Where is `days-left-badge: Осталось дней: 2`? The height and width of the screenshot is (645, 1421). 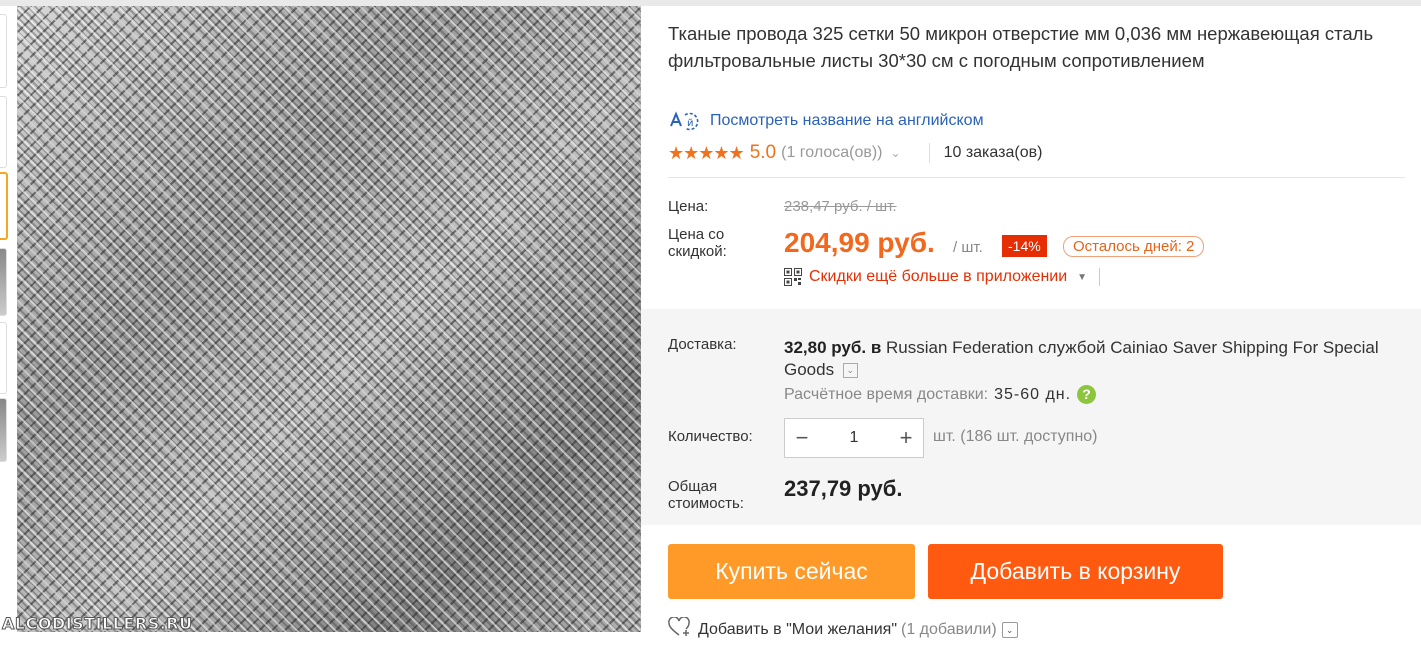 days-left-badge: Осталось дней: 2 is located at coordinates (1134, 246).